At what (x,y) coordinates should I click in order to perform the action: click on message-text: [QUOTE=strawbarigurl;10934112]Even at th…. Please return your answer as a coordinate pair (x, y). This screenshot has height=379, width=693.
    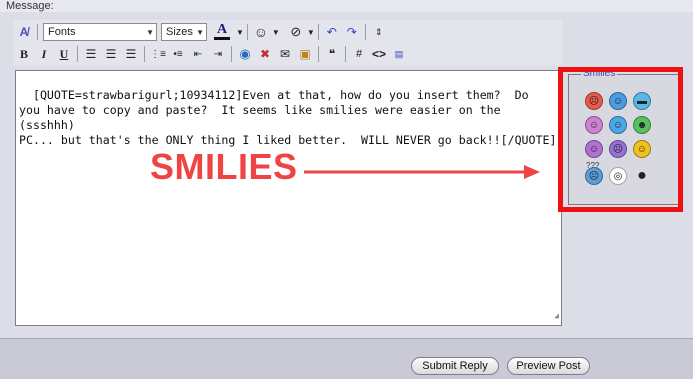
    Looking at the image, I should click on (288, 117).